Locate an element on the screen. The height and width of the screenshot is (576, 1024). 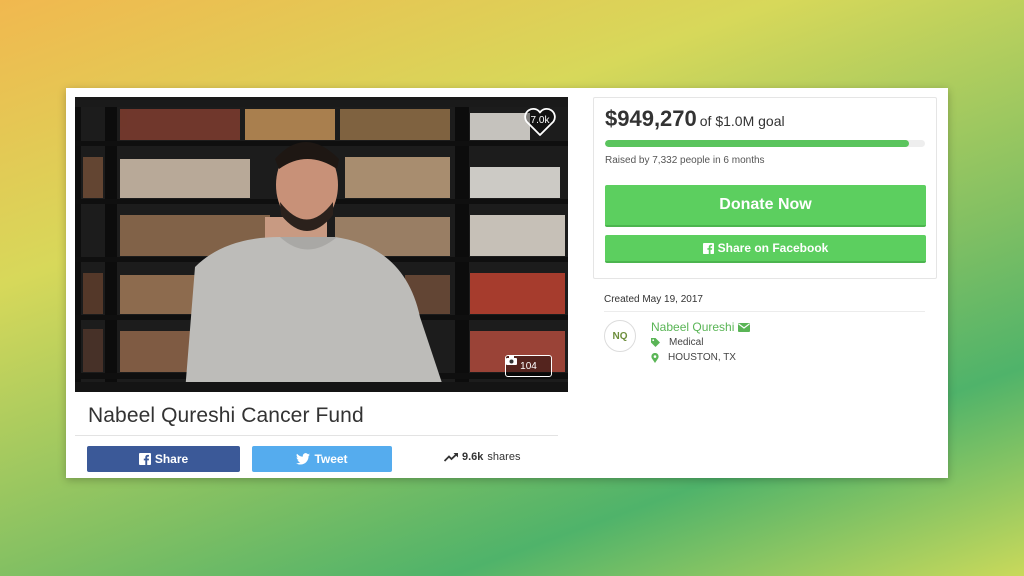
raised-by-text: Raised by 7,332 people in 6 months is located at coordinates (685, 160).